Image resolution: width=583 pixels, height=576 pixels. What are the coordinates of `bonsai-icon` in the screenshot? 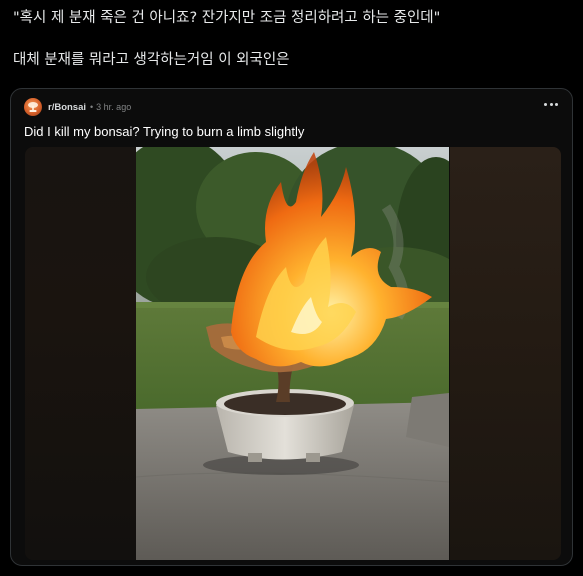 It's located at (33, 107).